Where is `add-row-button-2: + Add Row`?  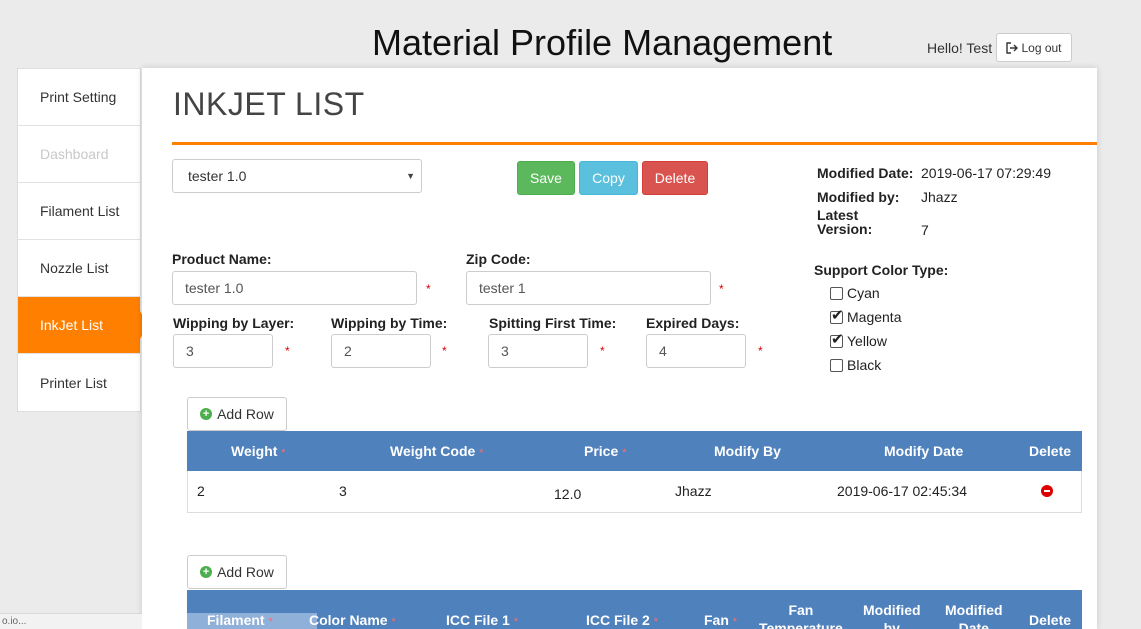
add-row-button-2: + Add Row is located at coordinates (237, 572).